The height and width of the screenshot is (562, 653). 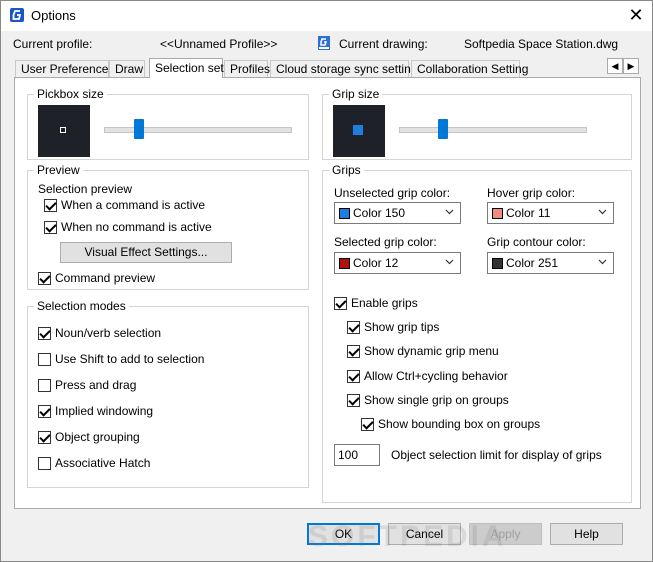 What do you see at coordinates (356, 94) in the screenshot?
I see `grip-size-label: Grip size` at bounding box center [356, 94].